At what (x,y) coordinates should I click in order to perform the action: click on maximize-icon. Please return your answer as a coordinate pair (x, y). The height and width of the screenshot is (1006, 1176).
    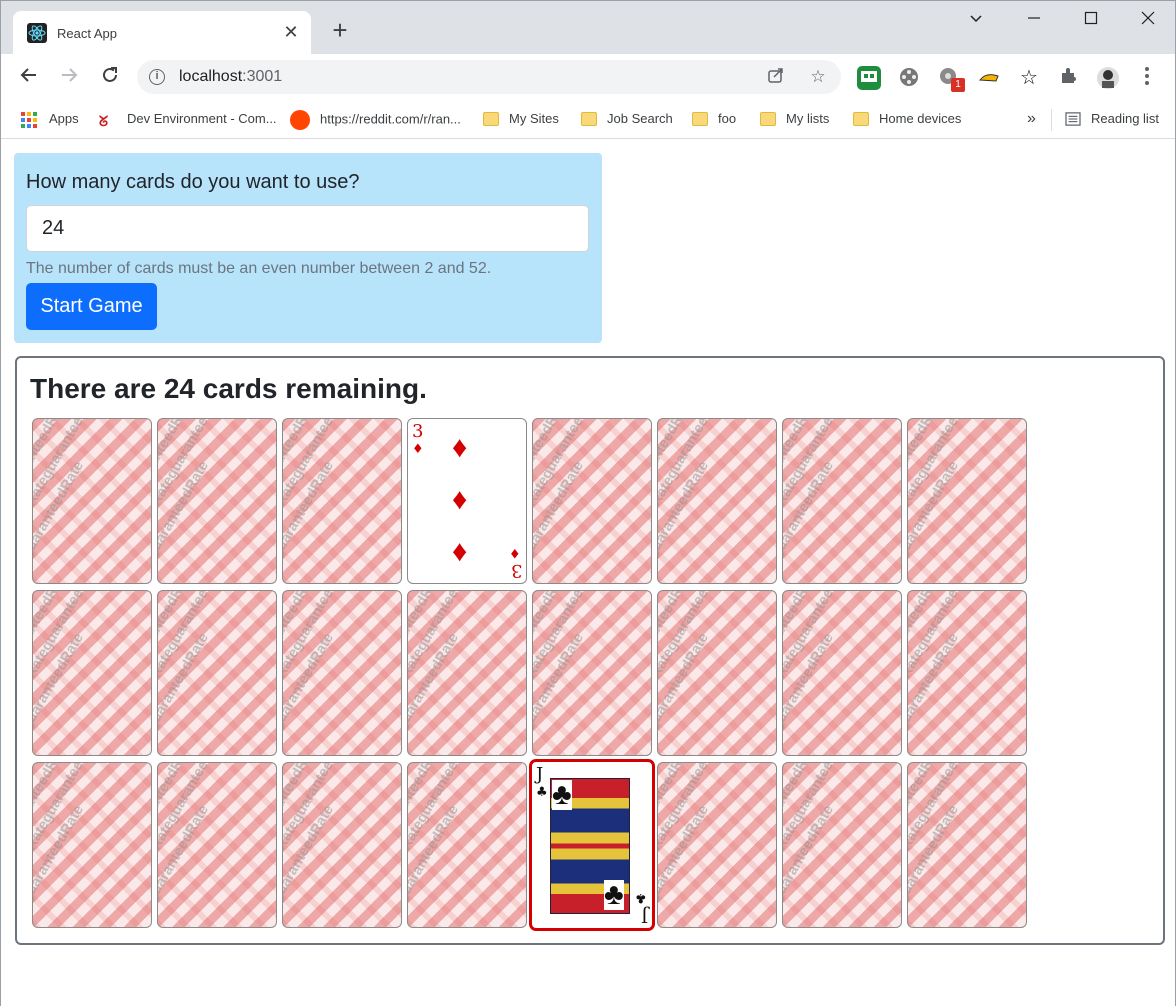
    Looking at the image, I should click on (1091, 21).